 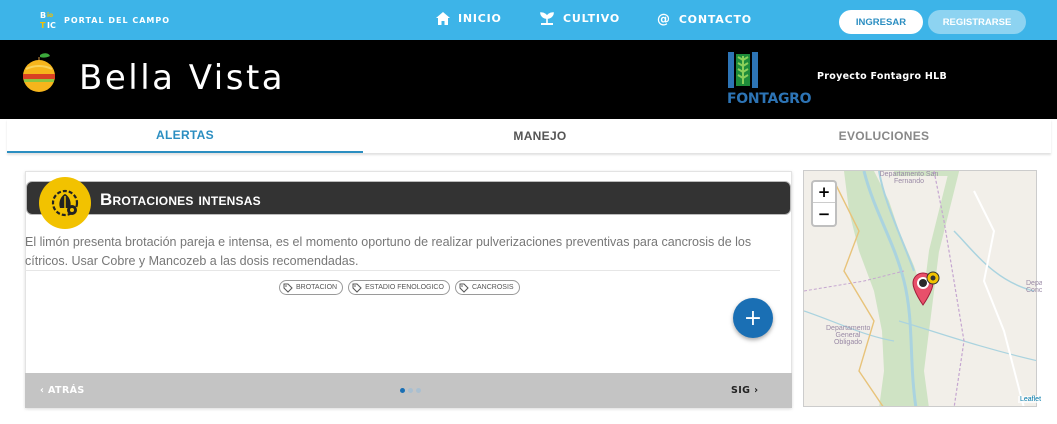 I want to click on next-button: SIG ›, so click(x=744, y=390).